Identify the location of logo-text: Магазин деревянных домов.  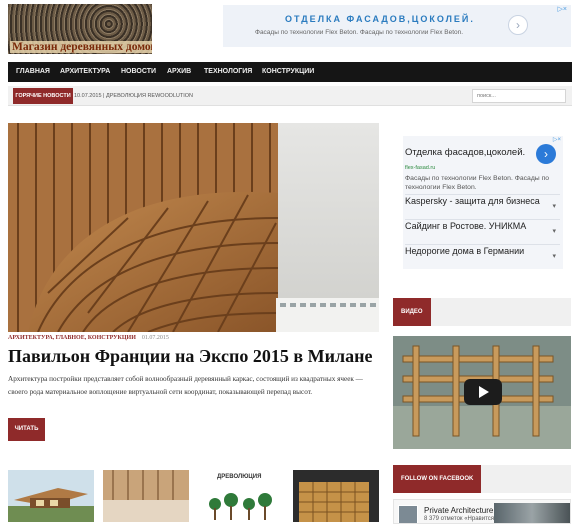
(81, 47).